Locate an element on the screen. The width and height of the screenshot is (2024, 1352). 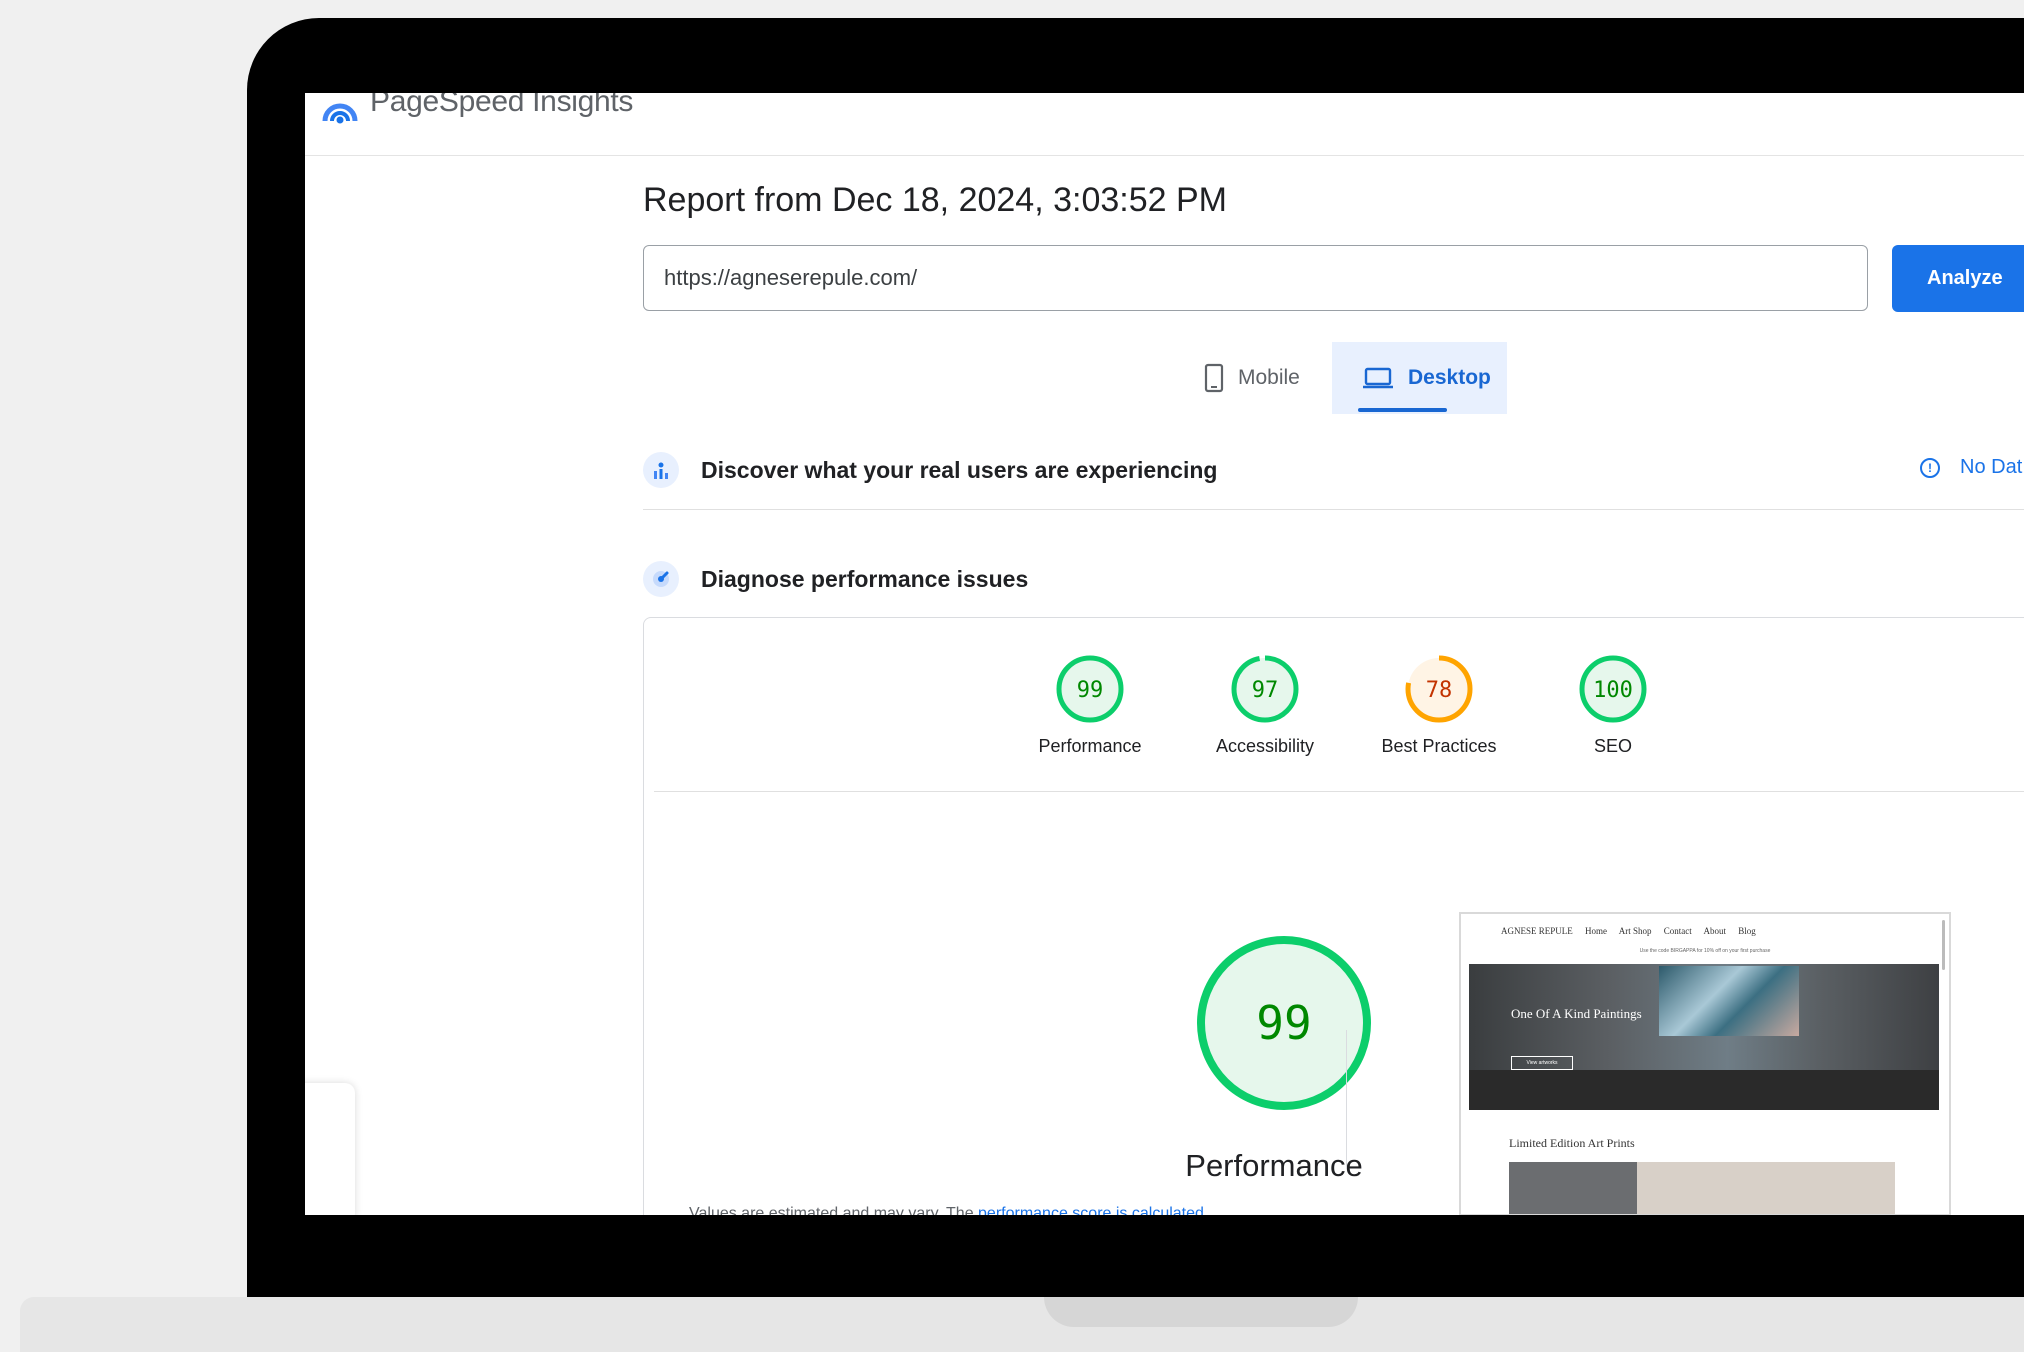
users-chart-icon is located at coordinates (661, 470).